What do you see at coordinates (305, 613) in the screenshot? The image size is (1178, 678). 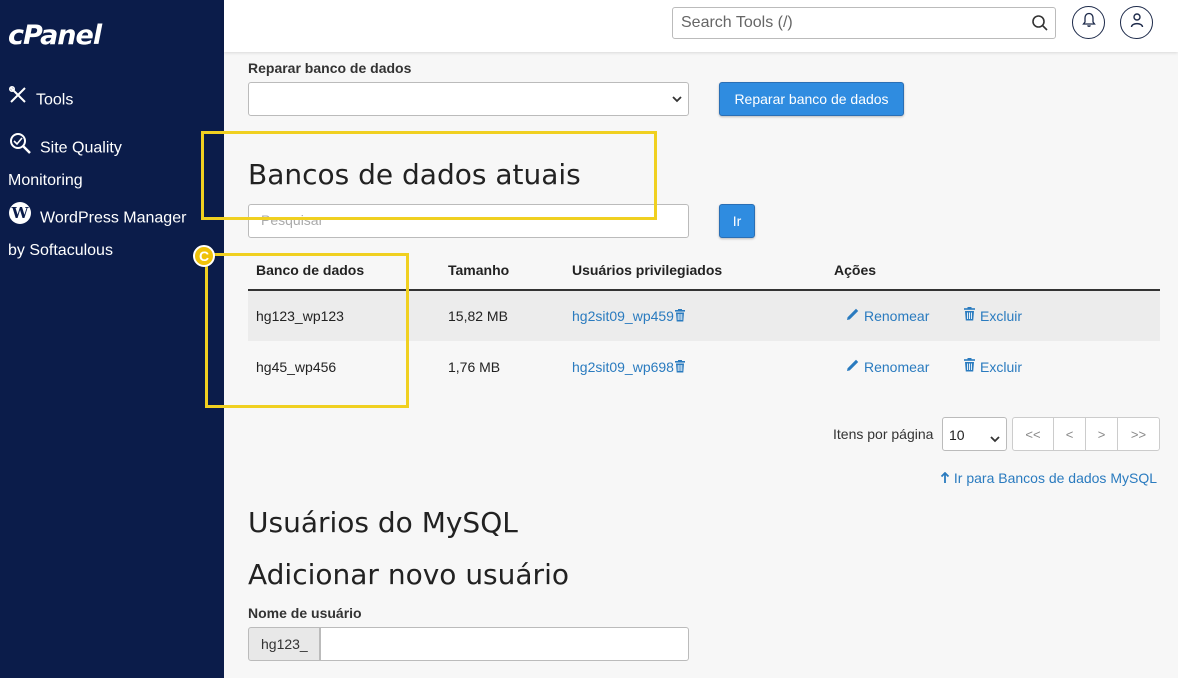 I see `username-label: Nome de usuário` at bounding box center [305, 613].